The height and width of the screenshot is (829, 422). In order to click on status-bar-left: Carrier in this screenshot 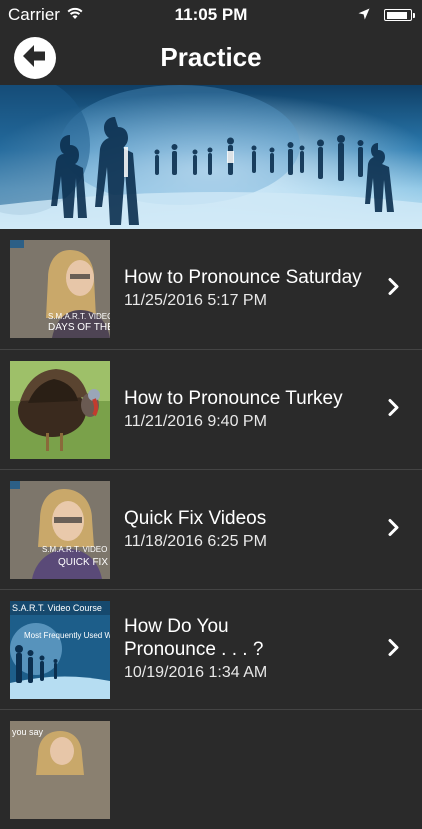, I will do `click(42, 15)`.